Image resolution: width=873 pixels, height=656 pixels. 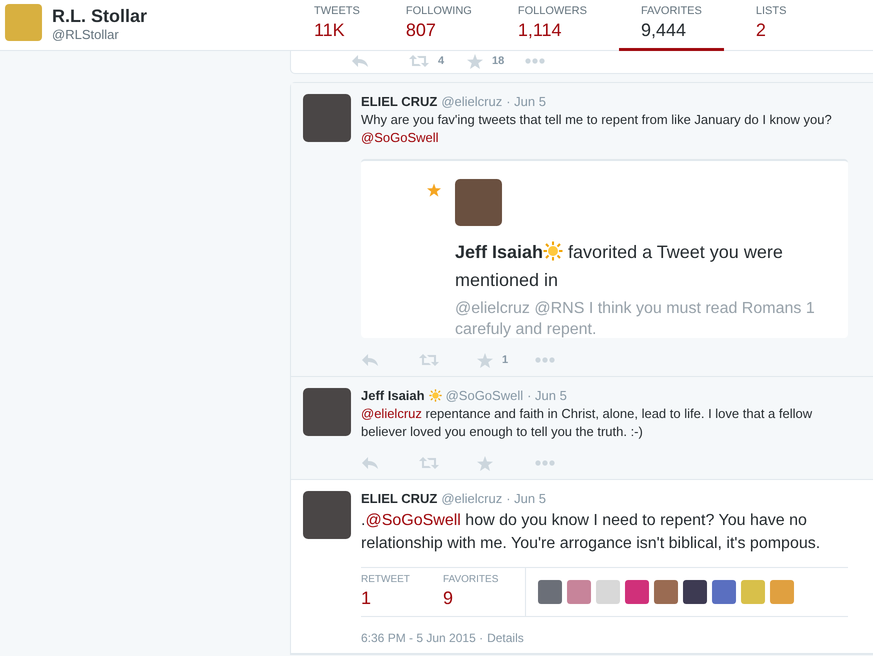 I want to click on notification-text: Jeff Isaiah favorited a Tweet you were mentioned in, so click(x=619, y=266).